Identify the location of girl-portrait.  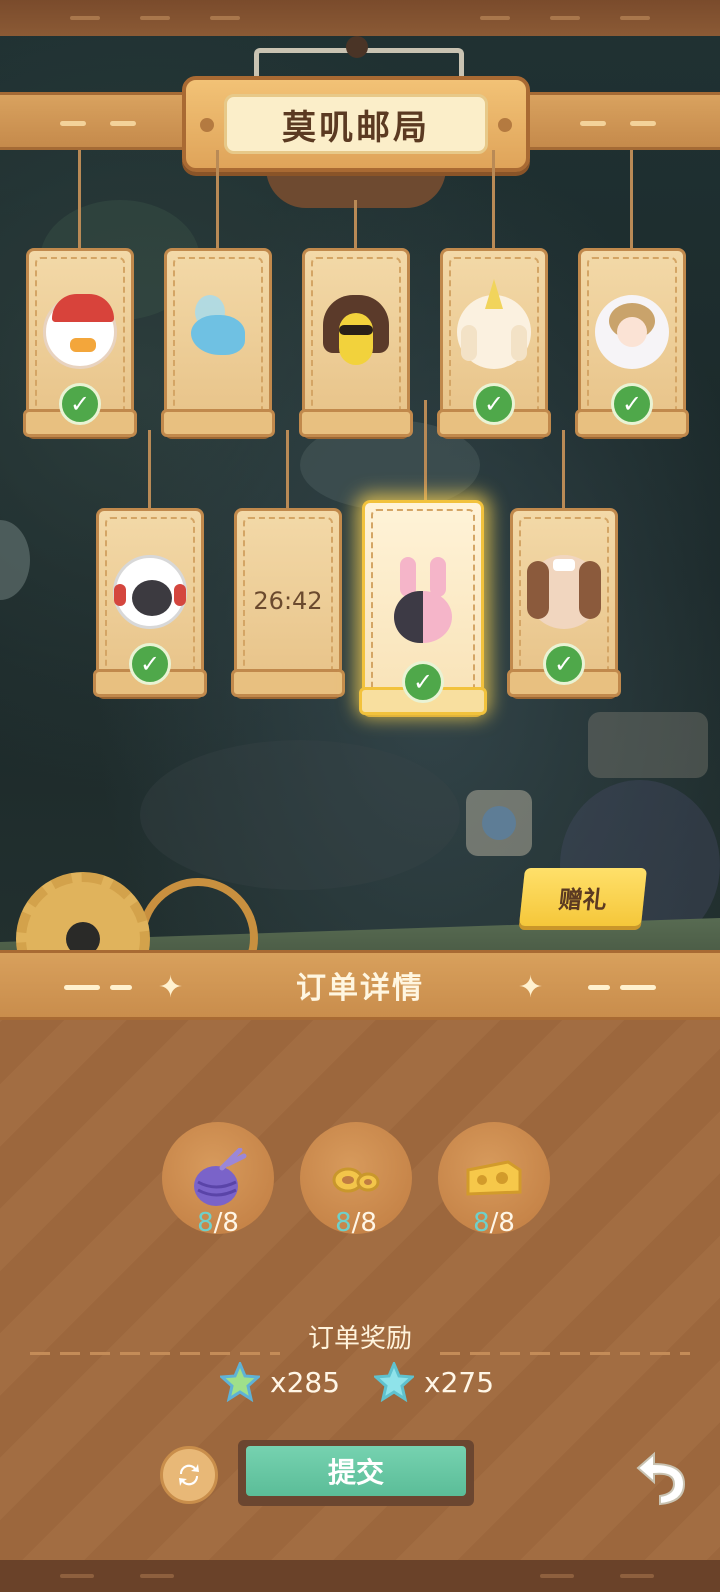
(632, 332).